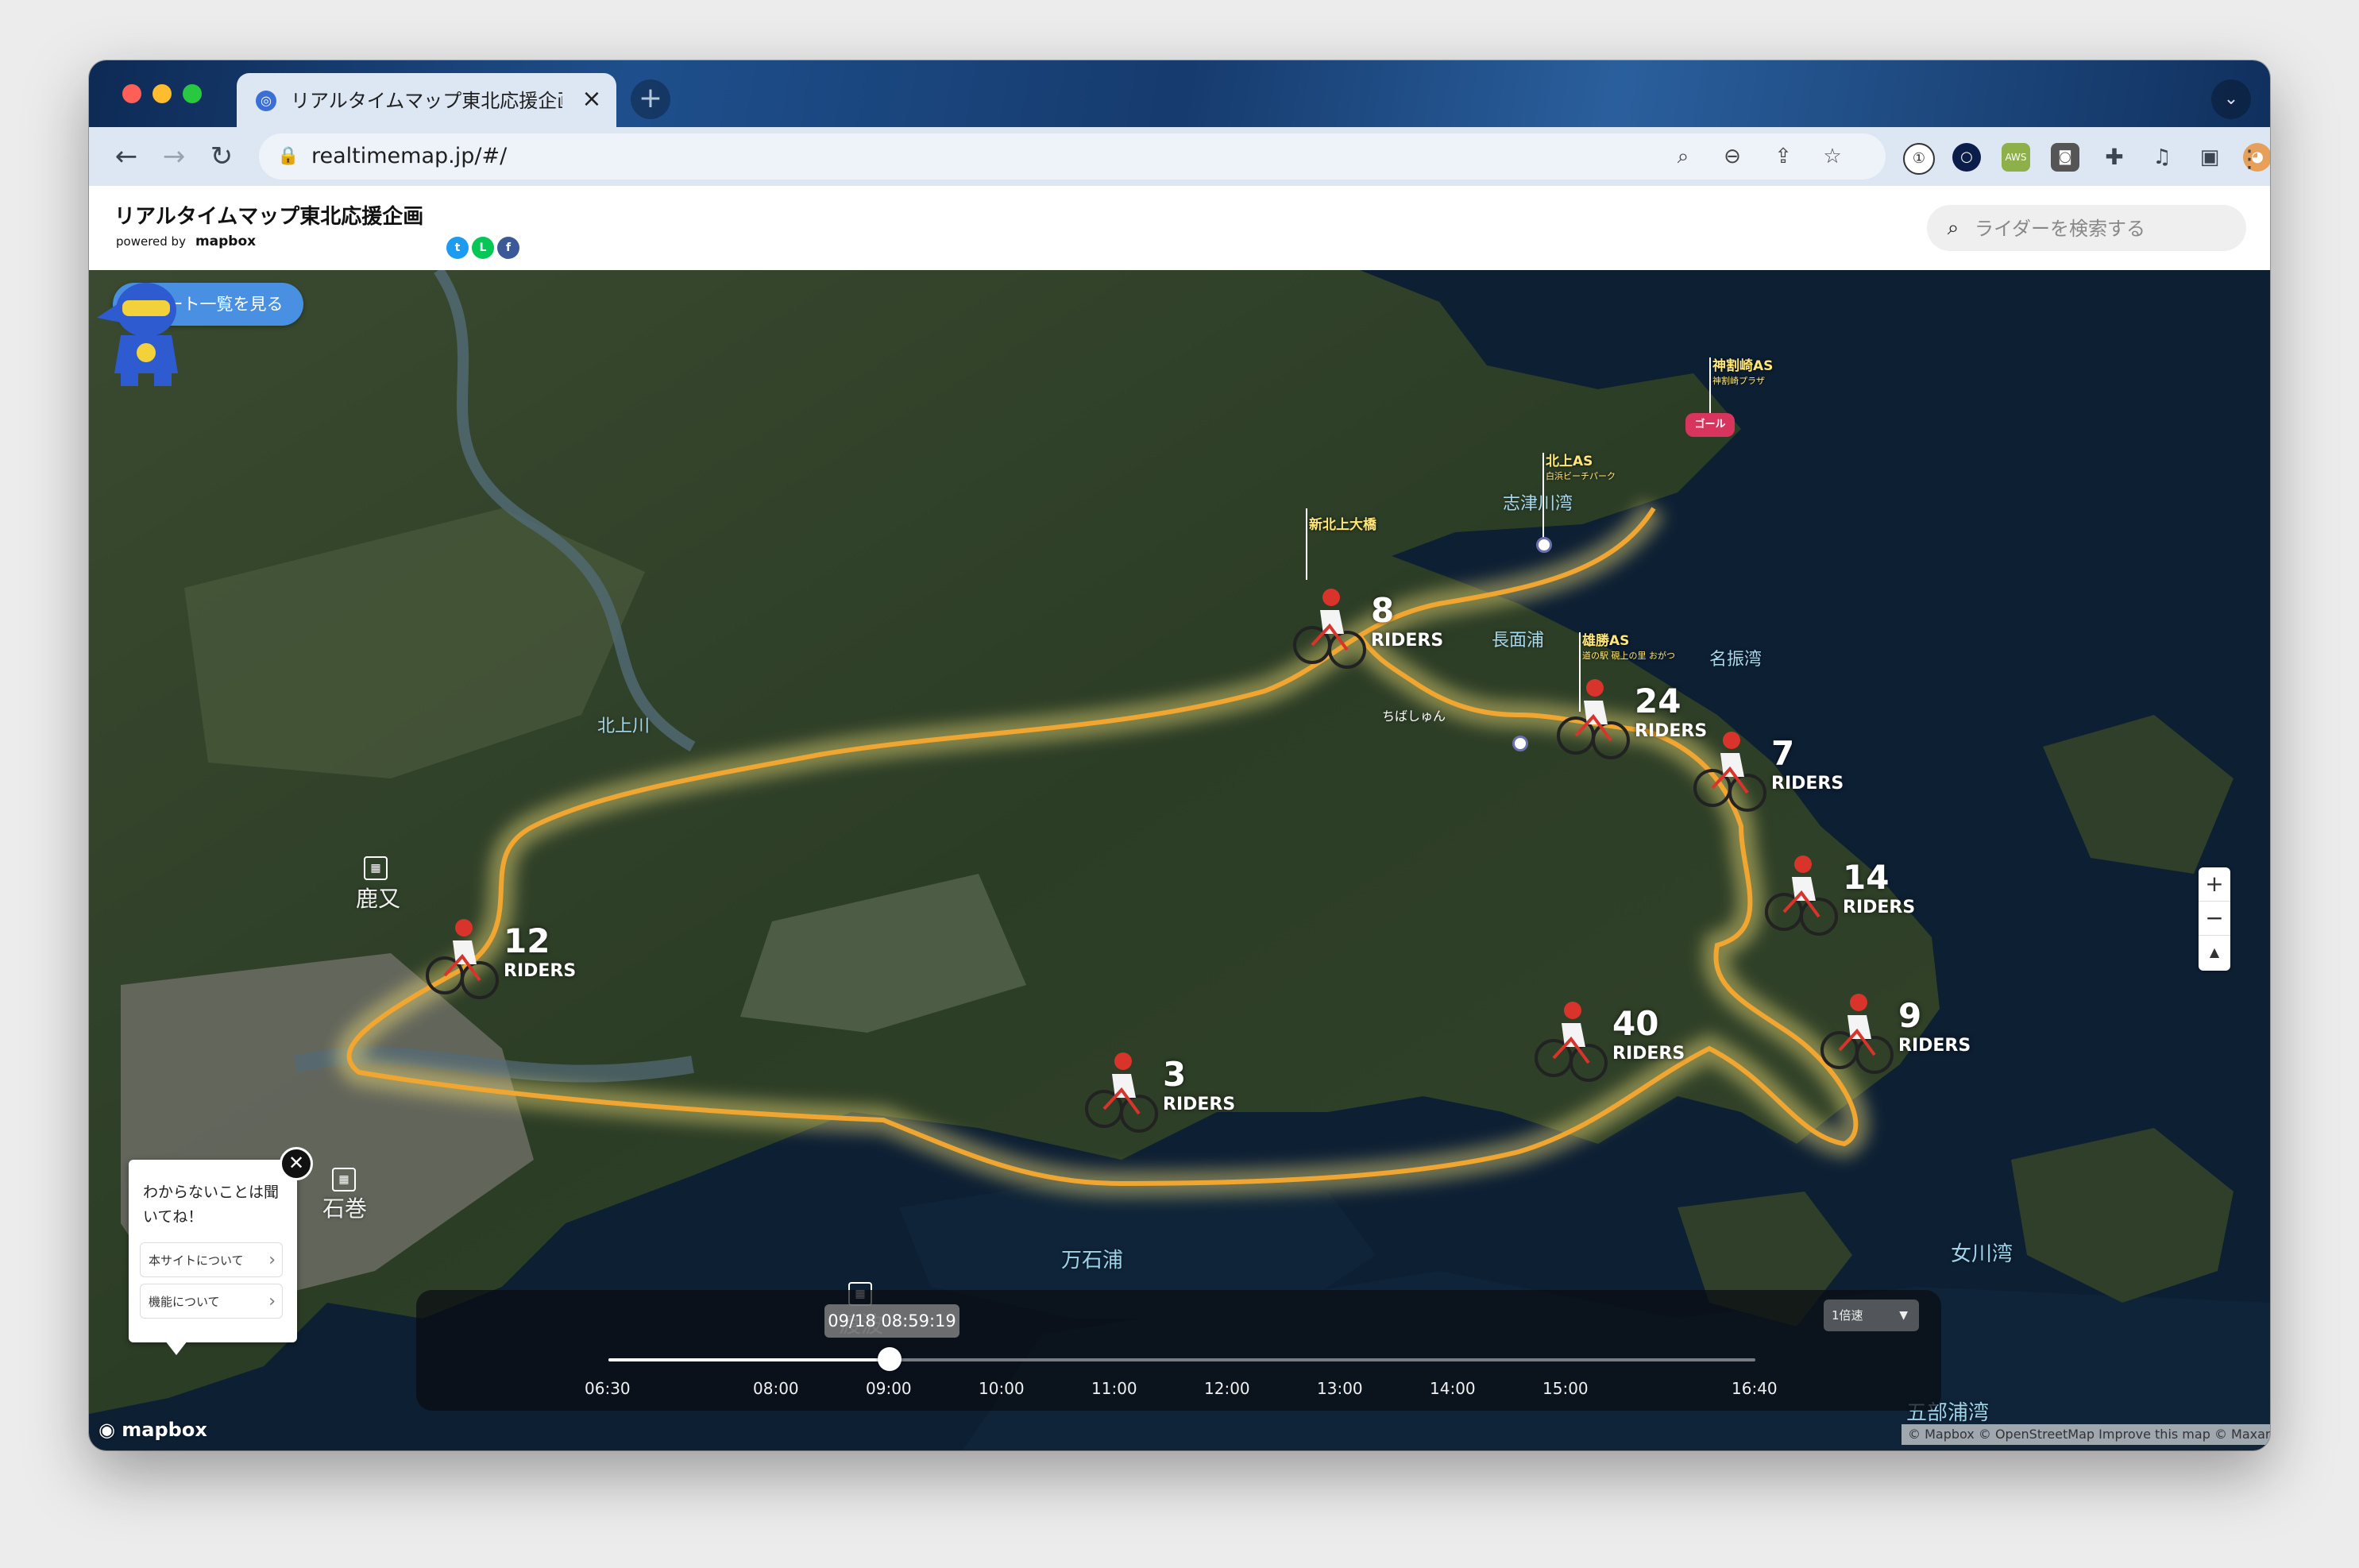  Describe the element at coordinates (2016, 157) in the screenshot. I see `extension-aws-icon: AWS` at that location.